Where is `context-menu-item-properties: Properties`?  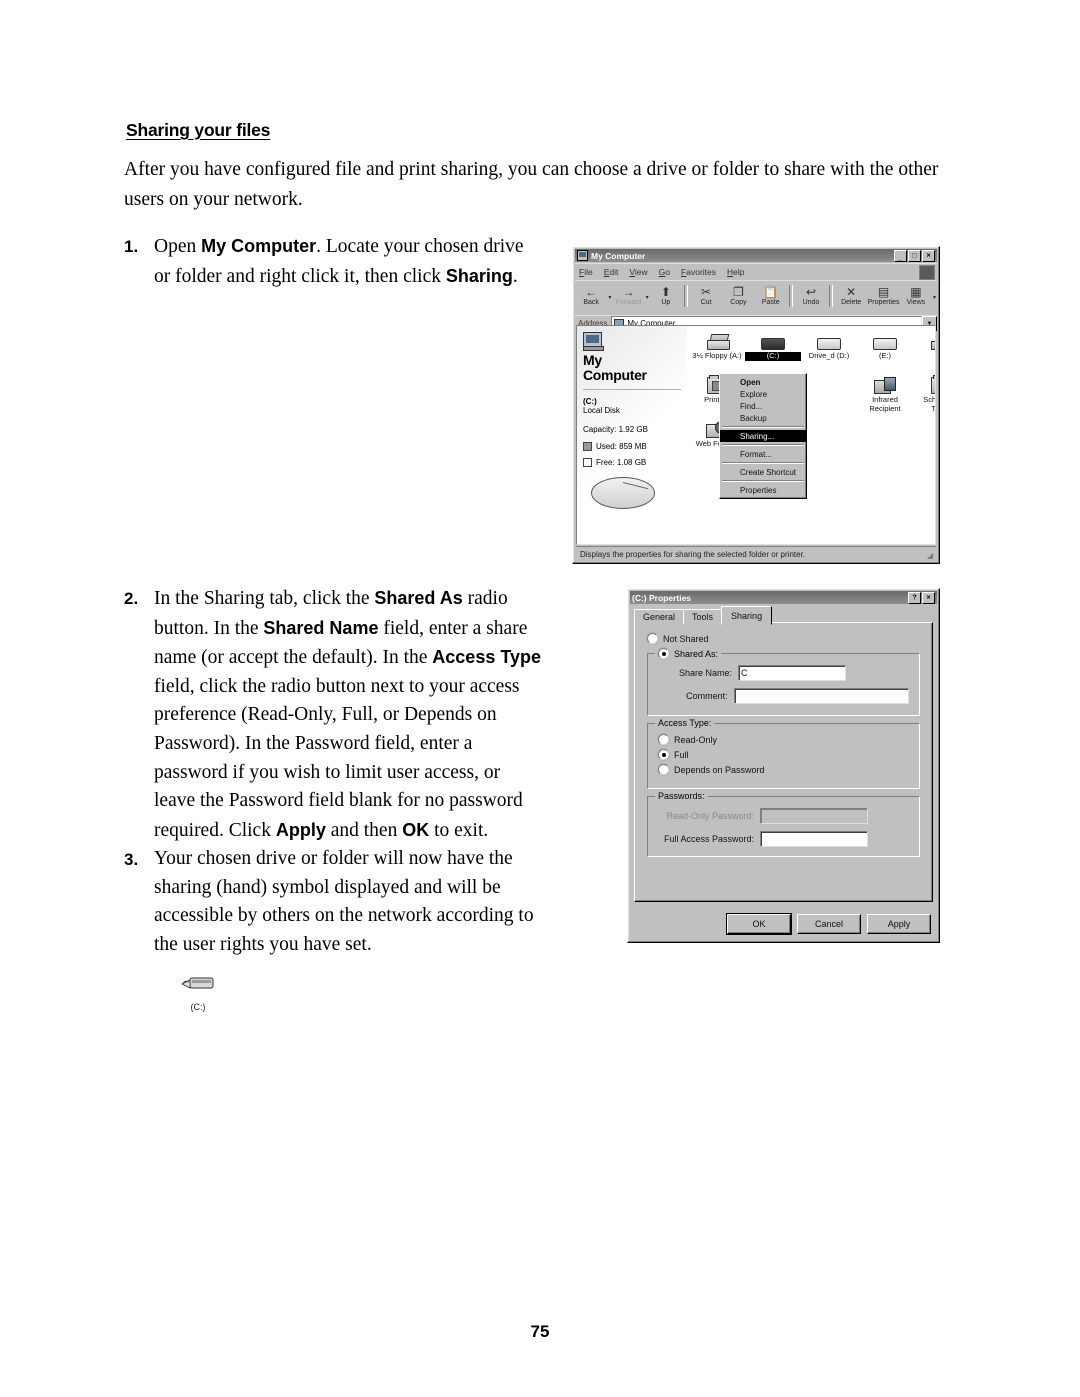
context-menu-item-properties: Properties is located at coordinates (763, 490).